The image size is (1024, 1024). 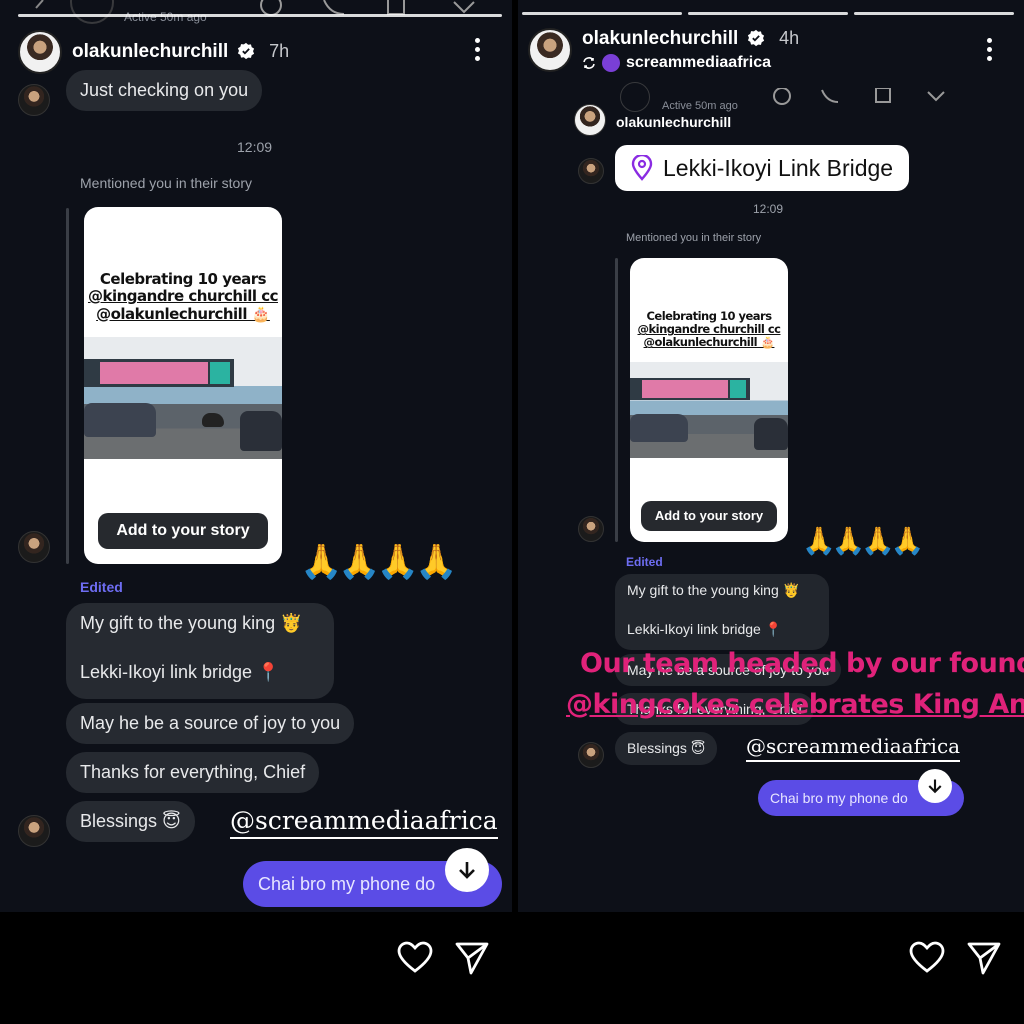 What do you see at coordinates (183, 279) in the screenshot?
I see `story-caption-line1: Celebrating 10 years` at bounding box center [183, 279].